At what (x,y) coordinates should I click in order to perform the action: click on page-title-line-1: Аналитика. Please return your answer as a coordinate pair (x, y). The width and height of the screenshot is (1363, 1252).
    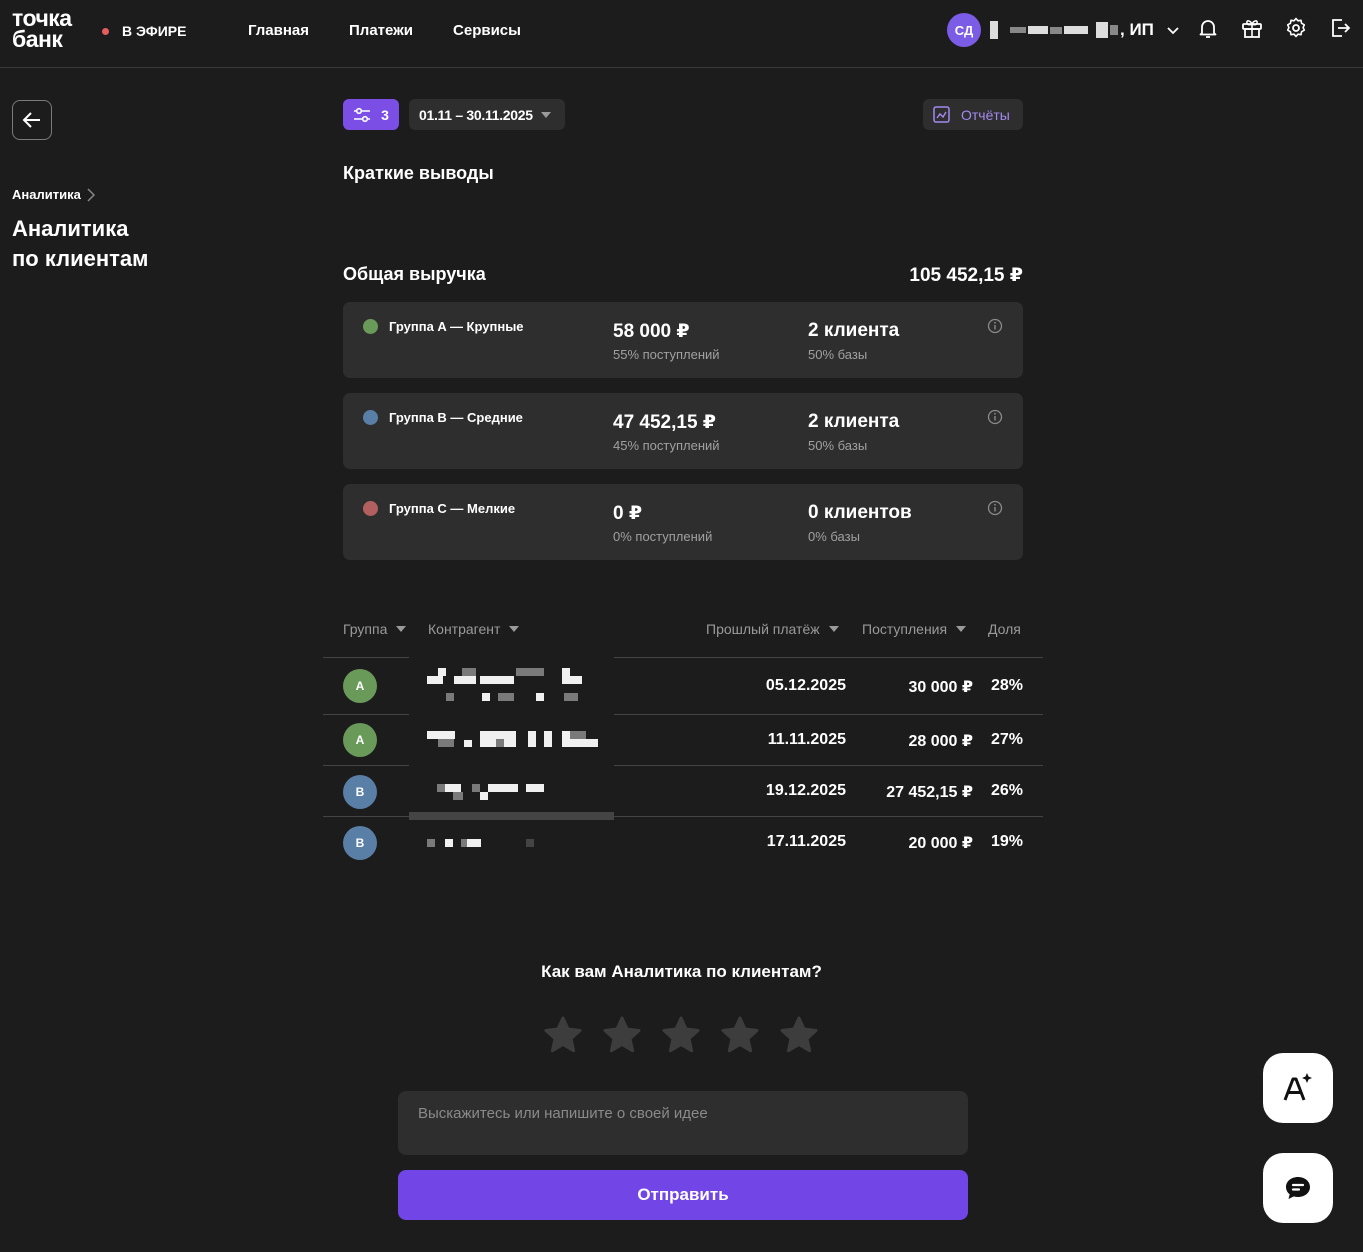
    Looking at the image, I should click on (70, 228).